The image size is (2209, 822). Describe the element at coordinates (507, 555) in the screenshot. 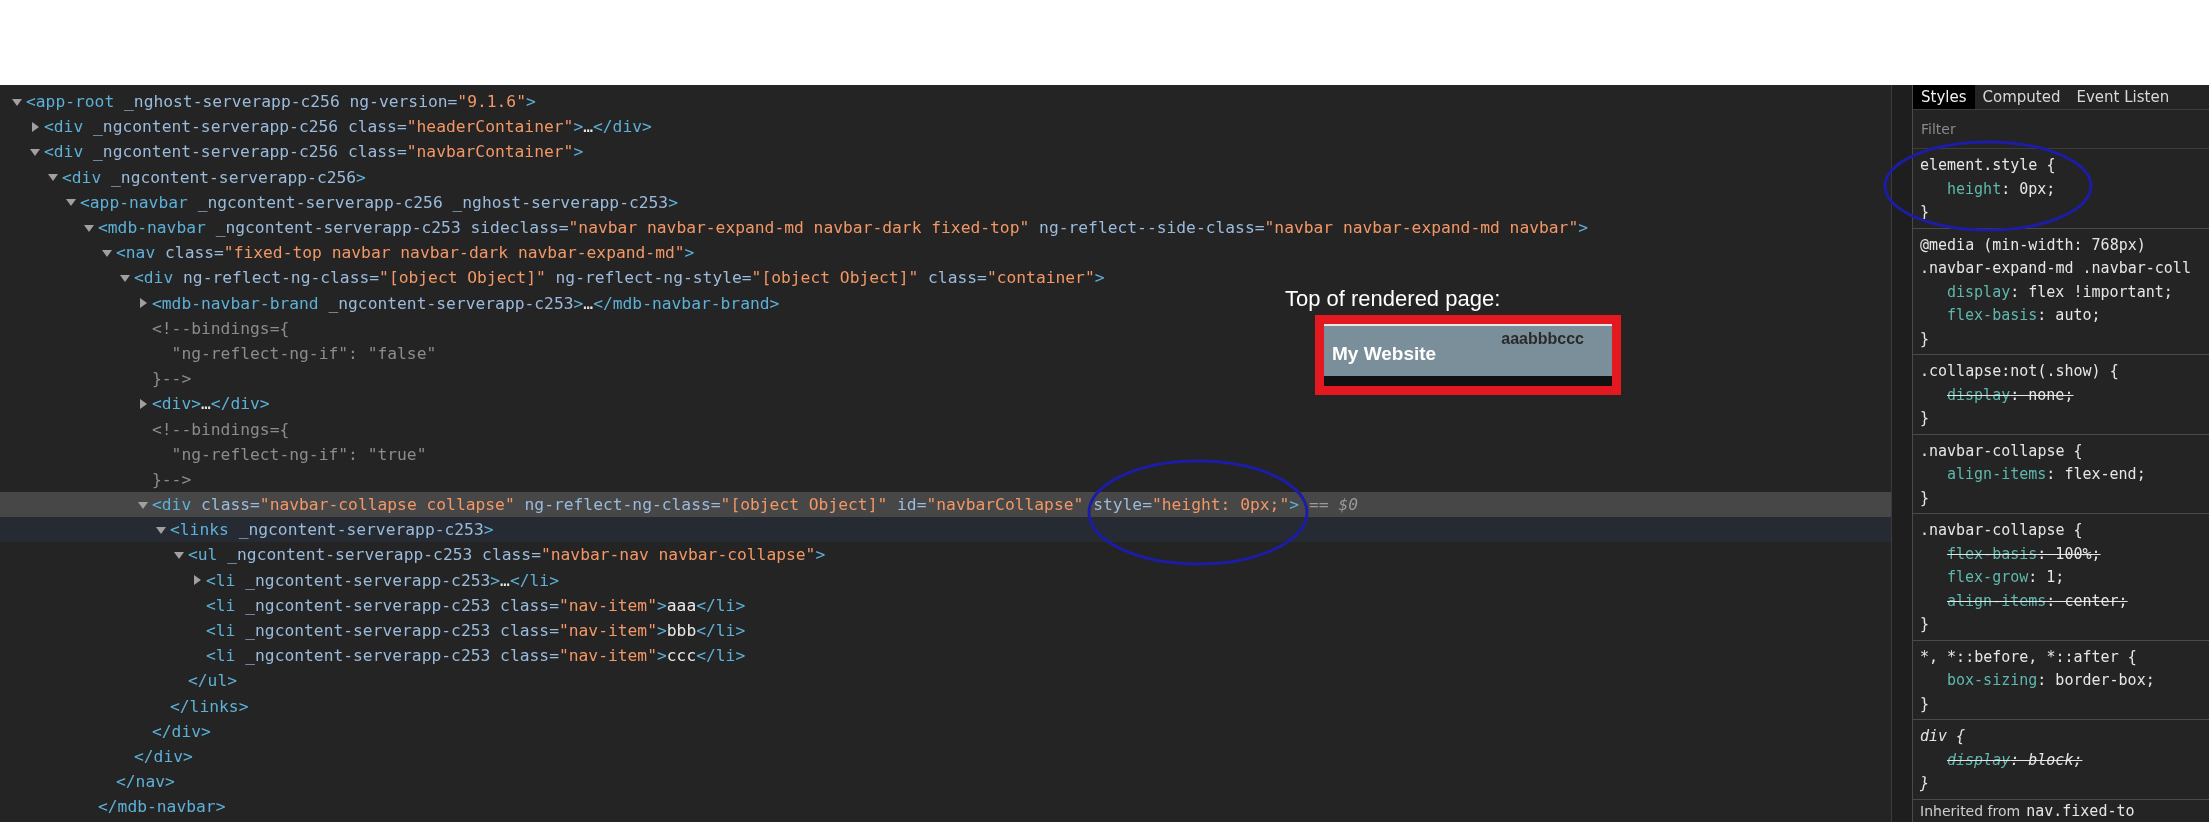

I see `dom-node: <ul _ngcontent-serverapp-c253 class="navbar-nav navbar-collapse">` at that location.